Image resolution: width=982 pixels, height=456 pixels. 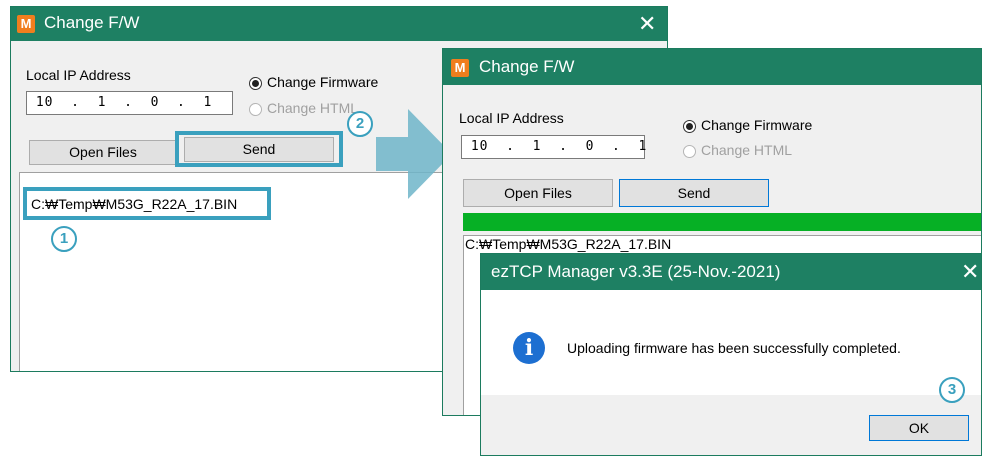 What do you see at coordinates (712, 67) in the screenshot?
I see `title-bar: M Change F/W` at bounding box center [712, 67].